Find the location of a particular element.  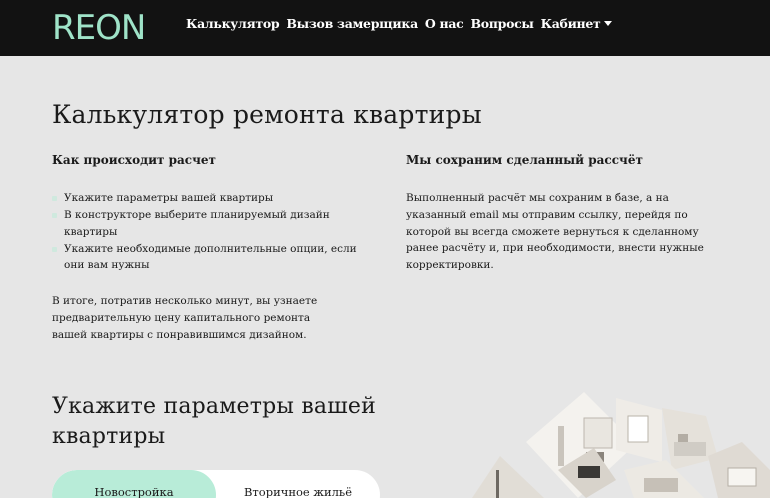

params-title: Укажите параметры вашей квартиры is located at coordinates (214, 421).